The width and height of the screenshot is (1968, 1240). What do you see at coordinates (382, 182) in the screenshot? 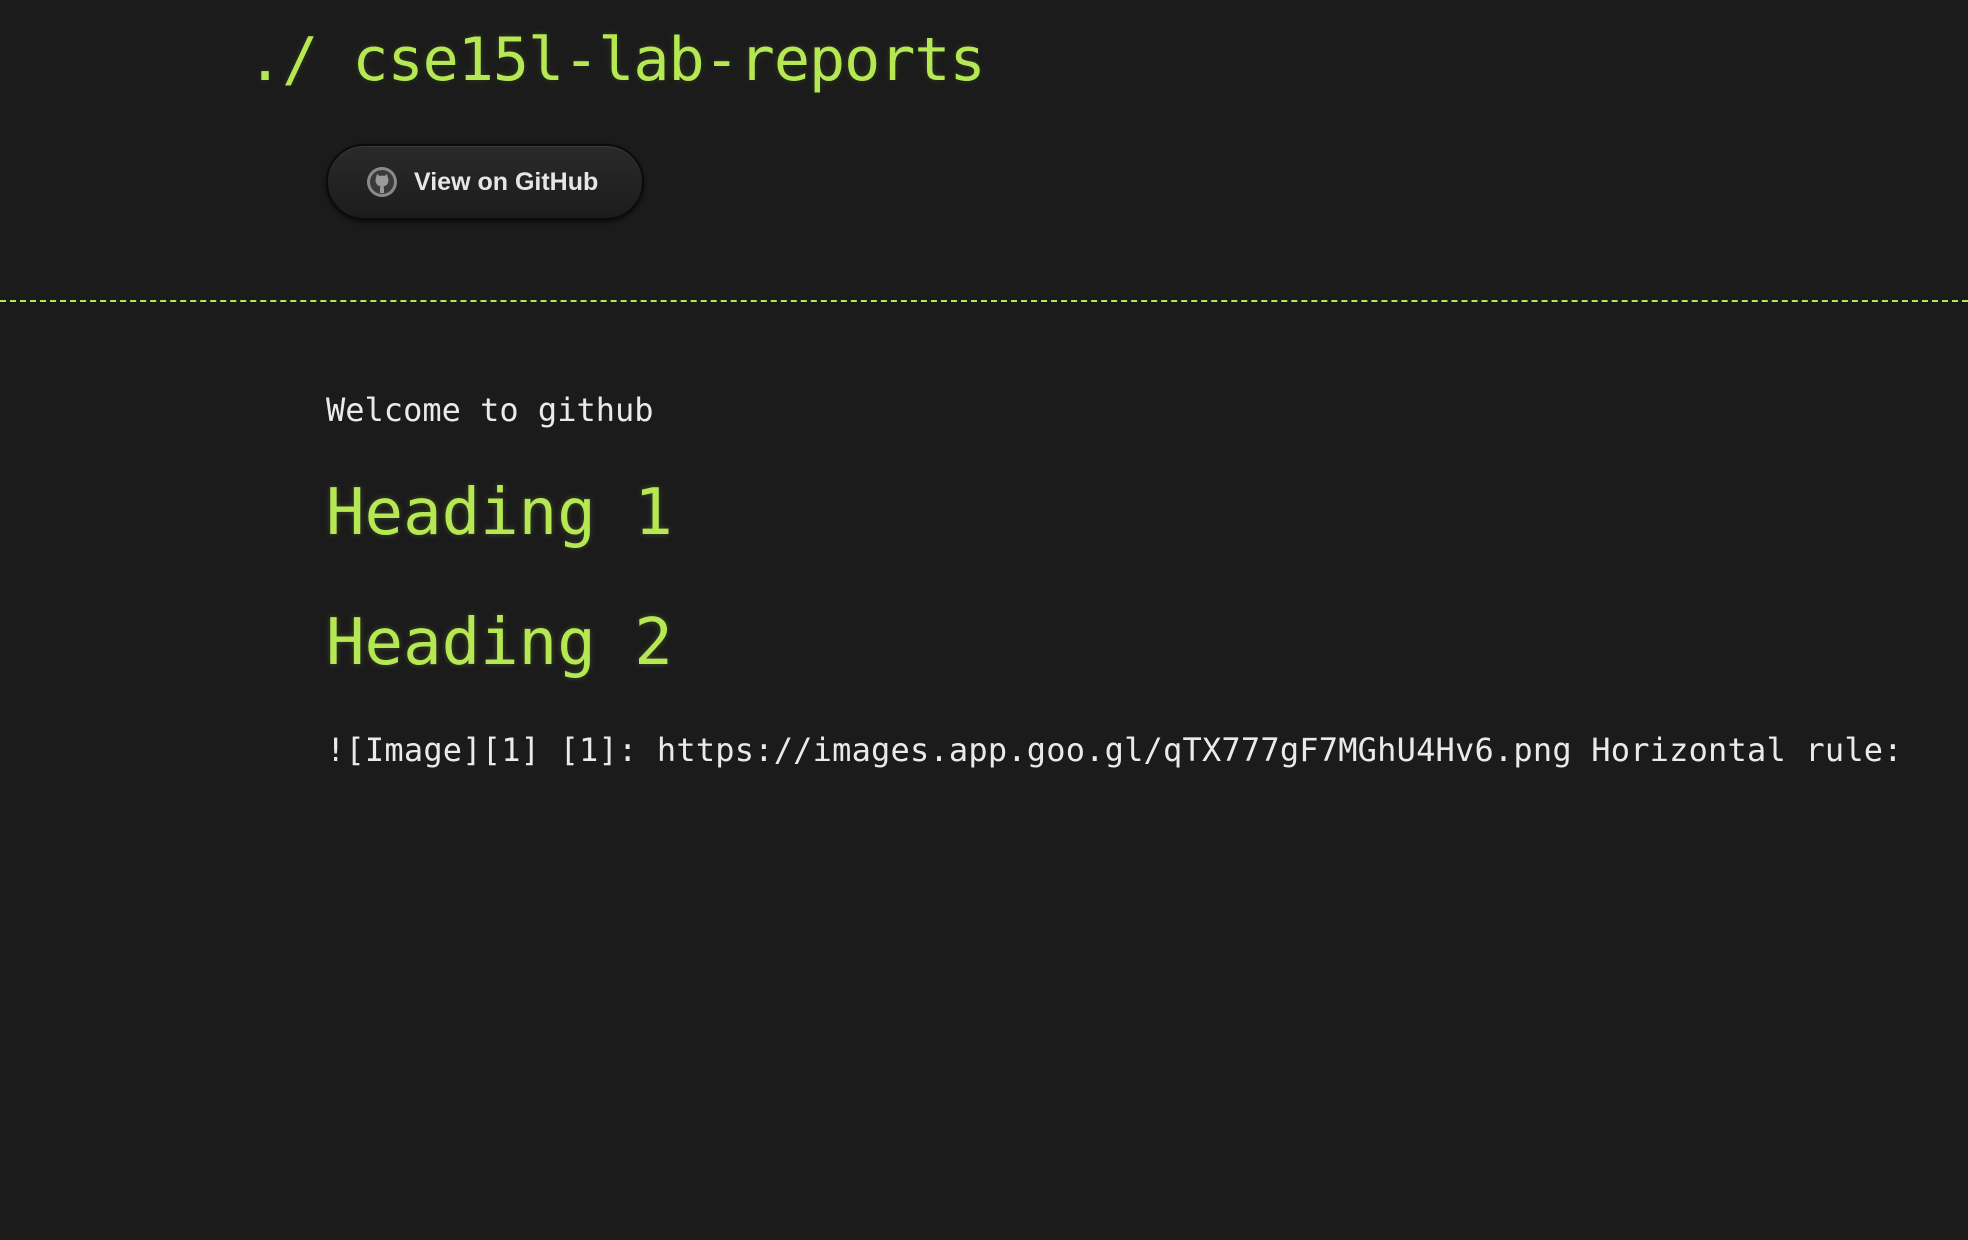
I see `github-octocat-icon` at bounding box center [382, 182].